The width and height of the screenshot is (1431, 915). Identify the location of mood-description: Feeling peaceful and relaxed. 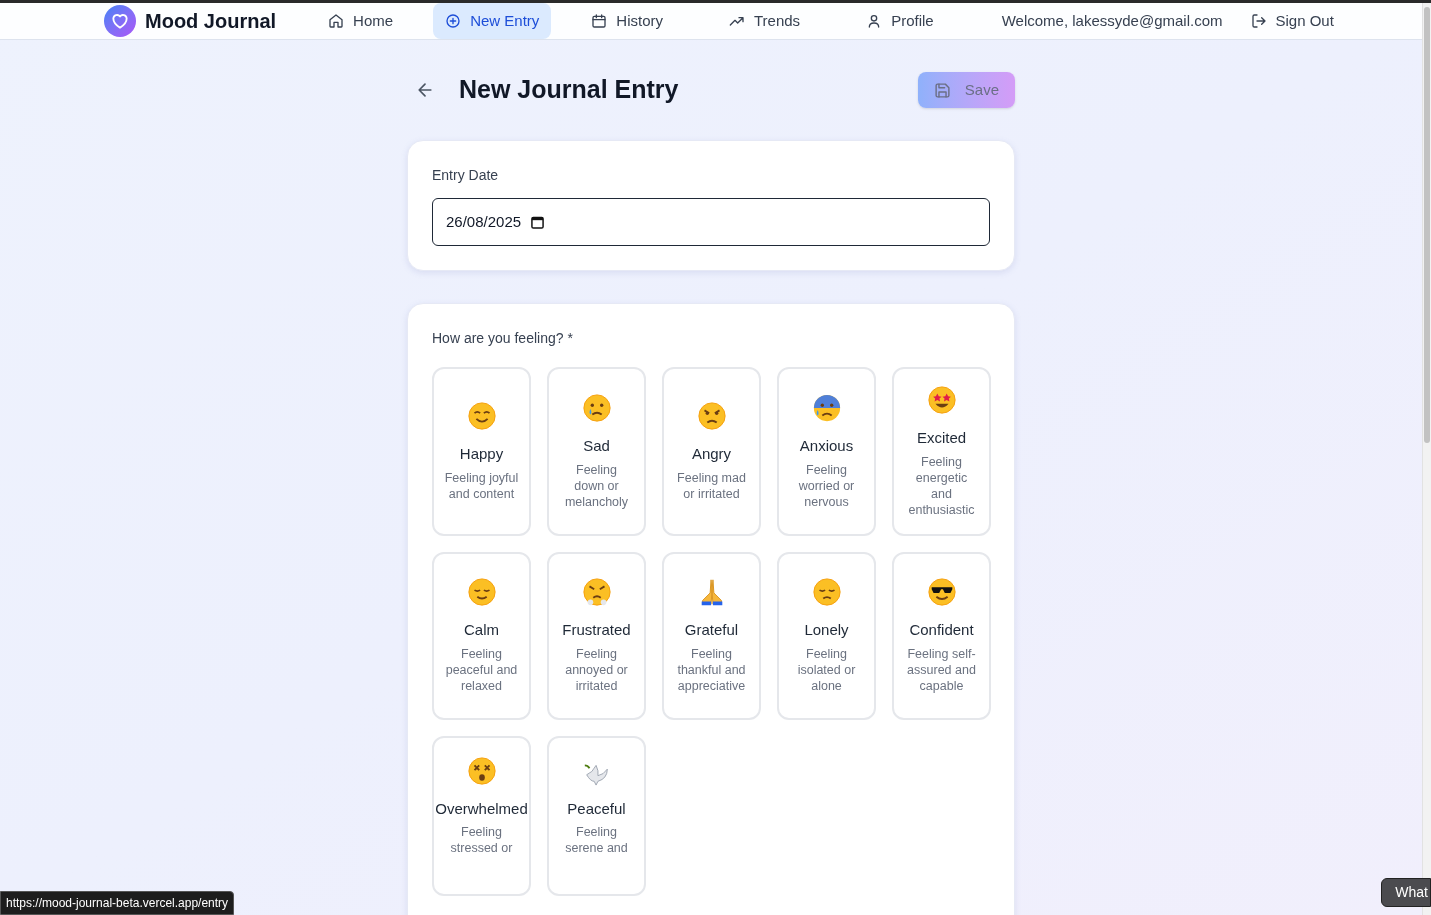
(481, 669).